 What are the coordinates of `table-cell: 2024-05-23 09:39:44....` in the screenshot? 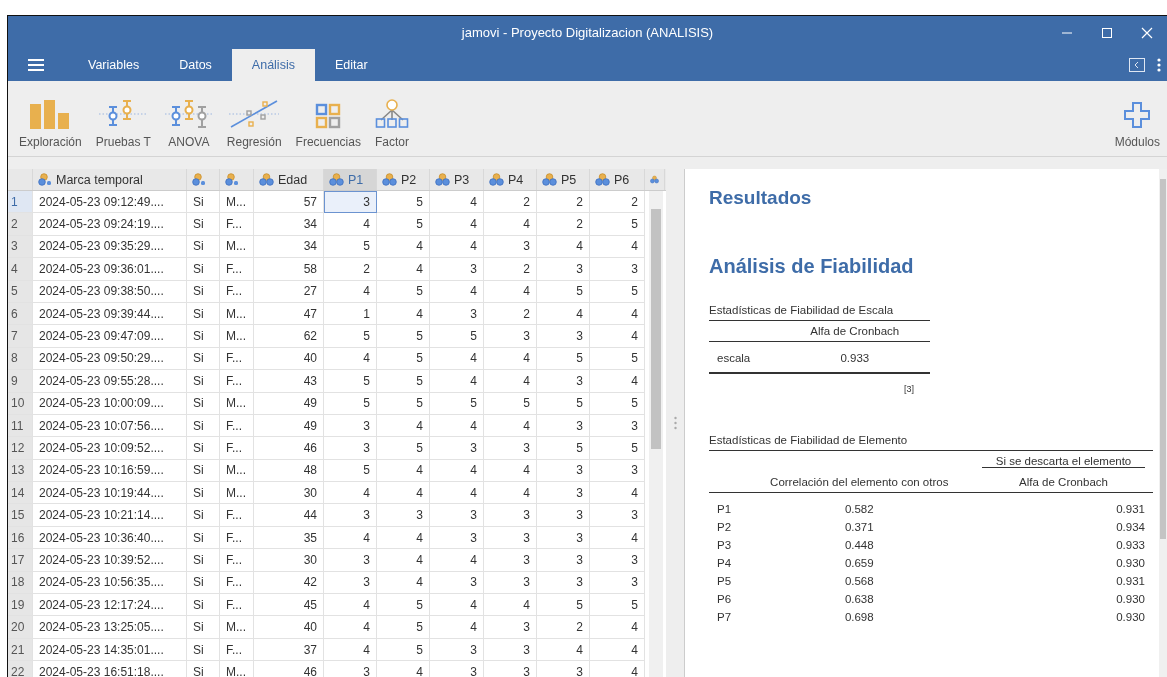 It's located at (110, 314).